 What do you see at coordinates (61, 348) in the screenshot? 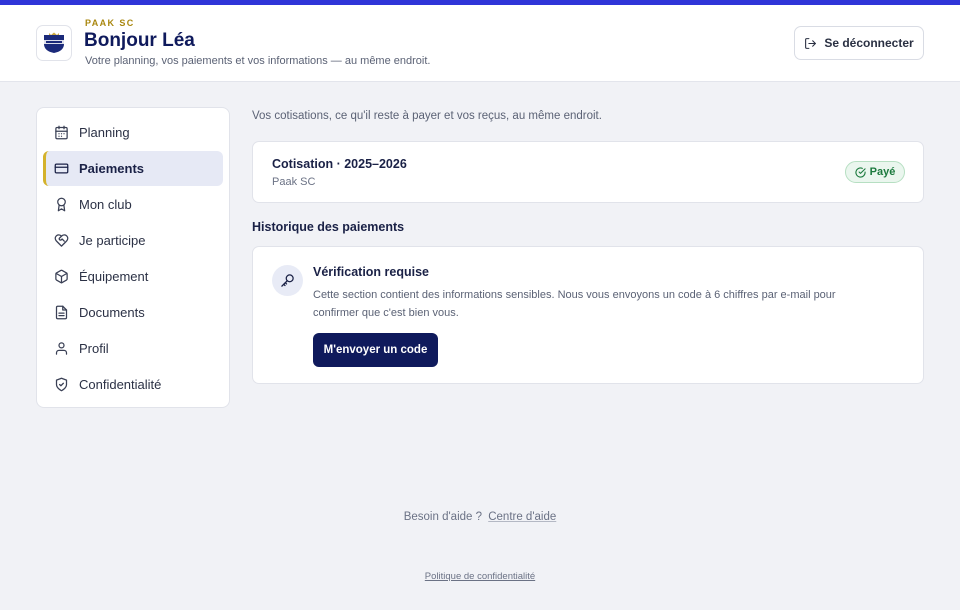
I see `user-icon` at bounding box center [61, 348].